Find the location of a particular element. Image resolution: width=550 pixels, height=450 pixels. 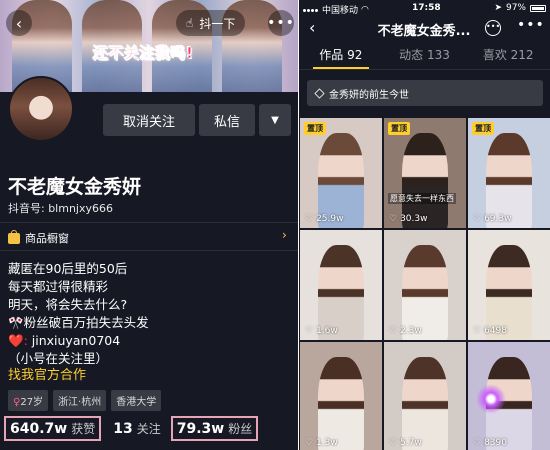

likes-label: 获赞 is located at coordinates (83, 429).